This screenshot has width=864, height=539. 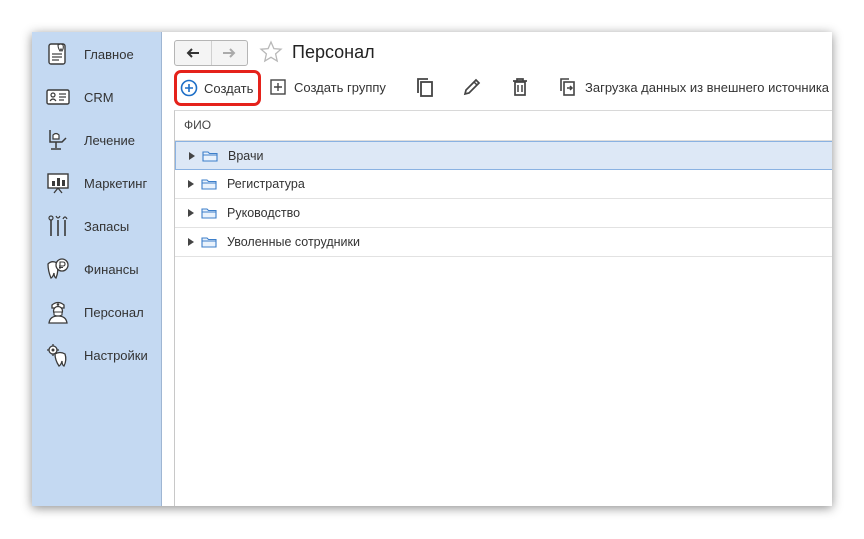 I want to click on arrow-right-icon, so click(x=229, y=53).